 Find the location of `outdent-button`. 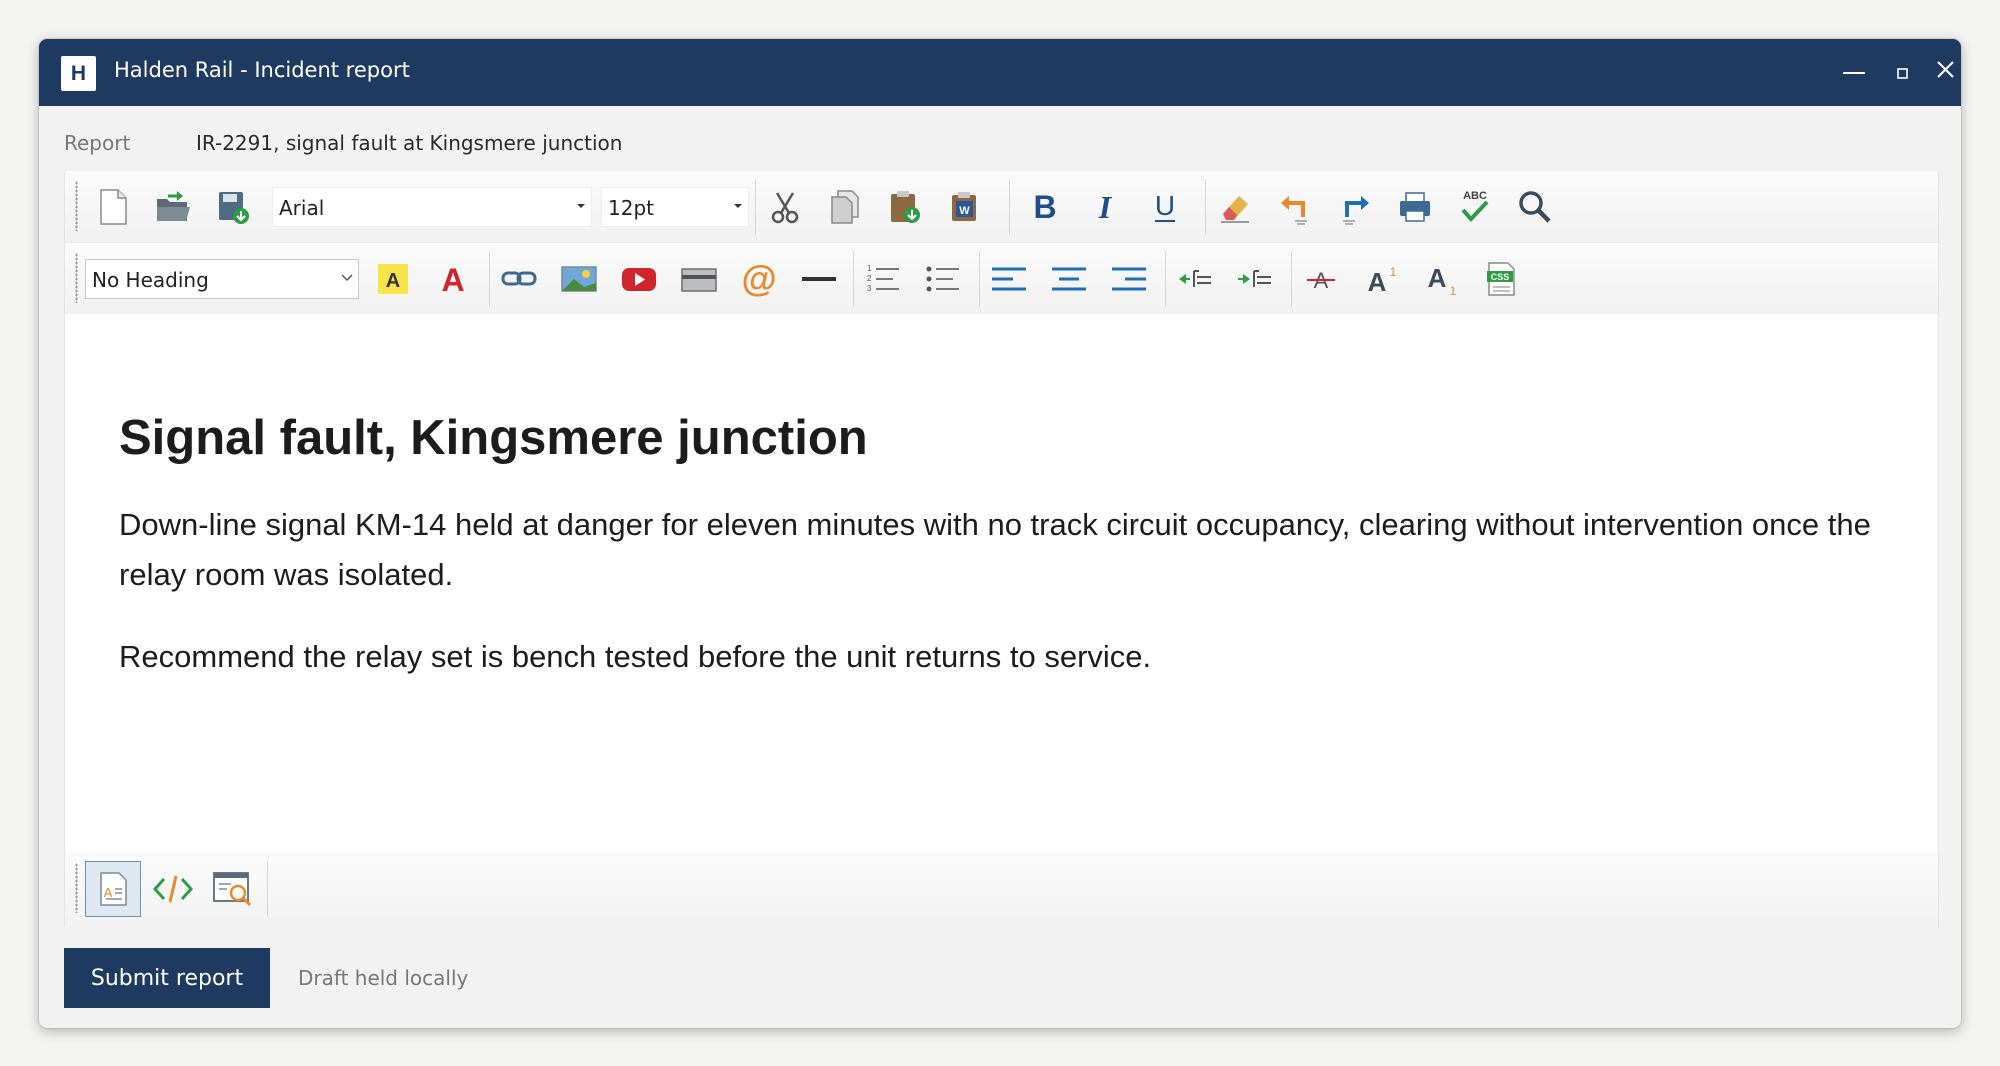

outdent-button is located at coordinates (1195, 279).